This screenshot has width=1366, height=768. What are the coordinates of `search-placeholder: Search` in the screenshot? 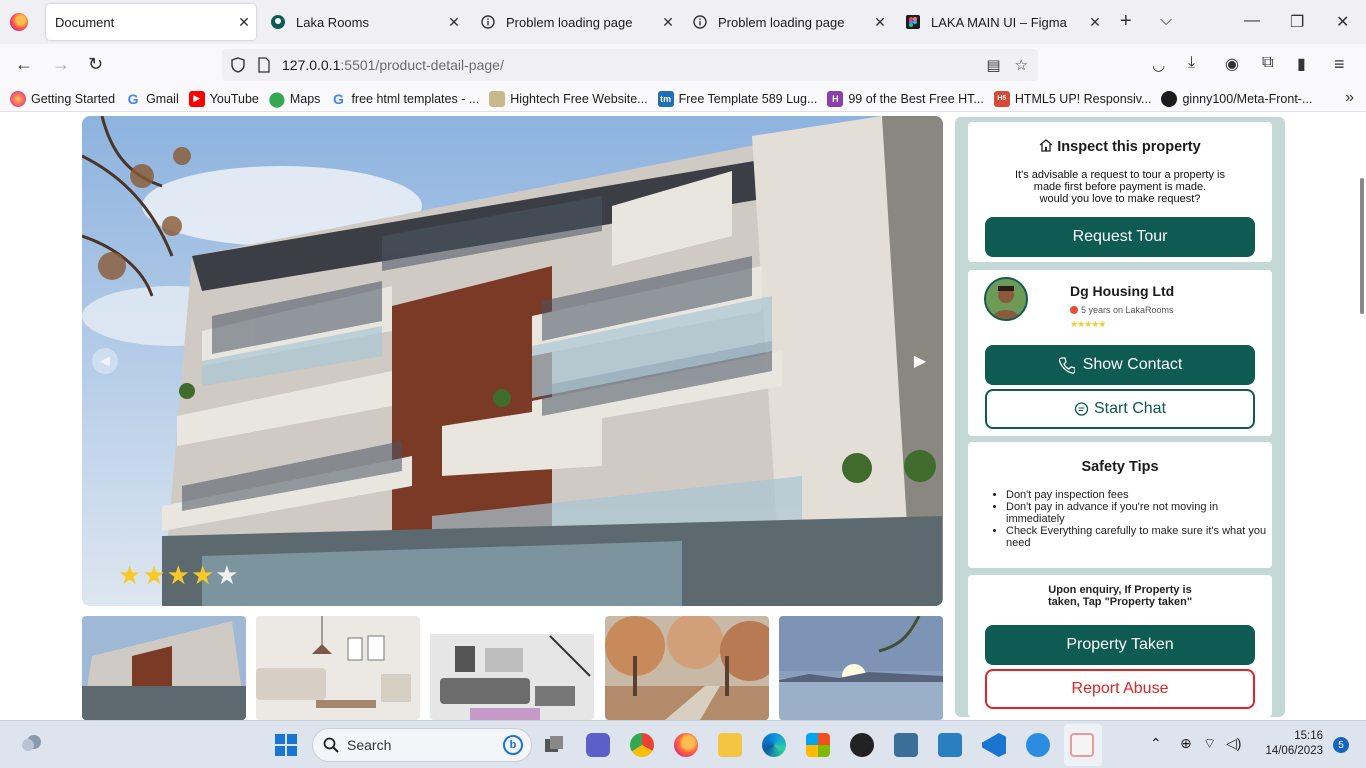 It's located at (369, 745).